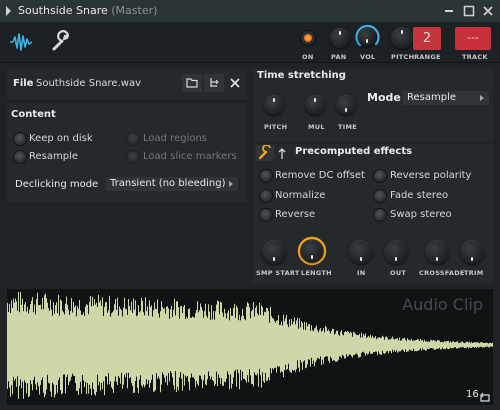  What do you see at coordinates (168, 183) in the screenshot?
I see `declicking-mode-value: Transient (no bleeding)` at bounding box center [168, 183].